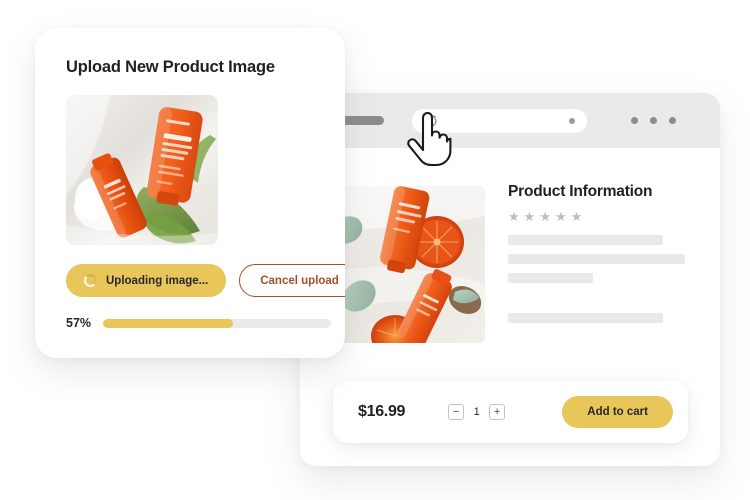 Image resolution: width=750 pixels, height=500 pixels. I want to click on decrement-quantity-button: −, so click(456, 412).